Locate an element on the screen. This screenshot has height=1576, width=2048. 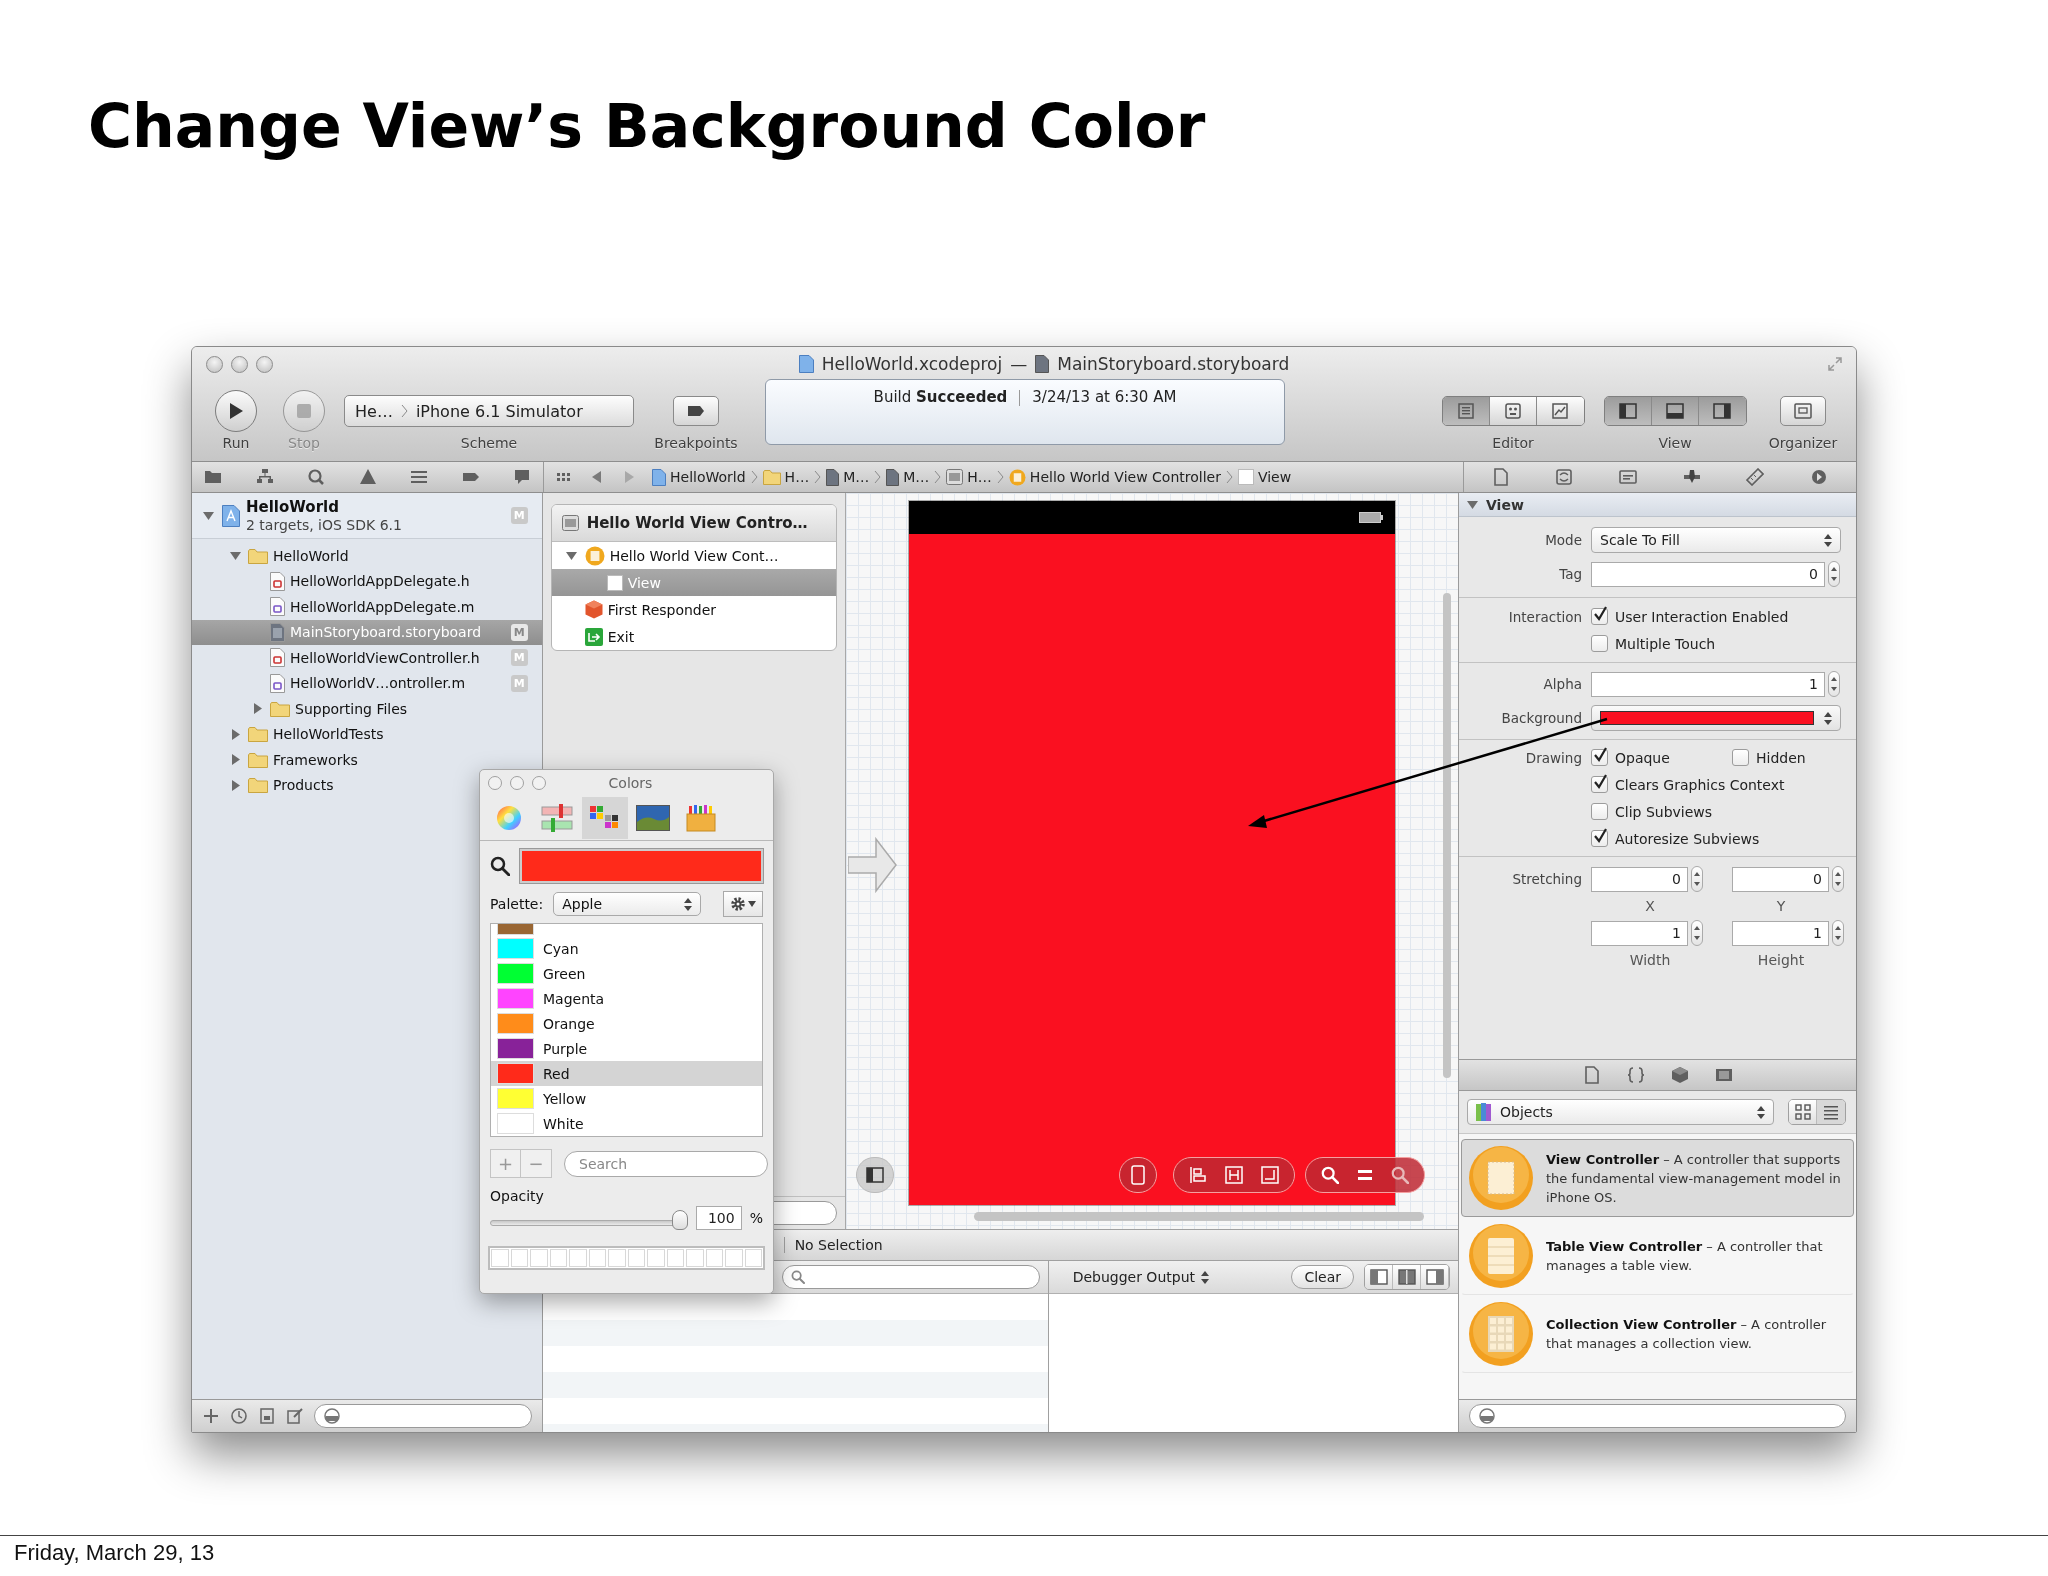
window-title: HelloWorld.xcodeproj is located at coordinates (912, 364).